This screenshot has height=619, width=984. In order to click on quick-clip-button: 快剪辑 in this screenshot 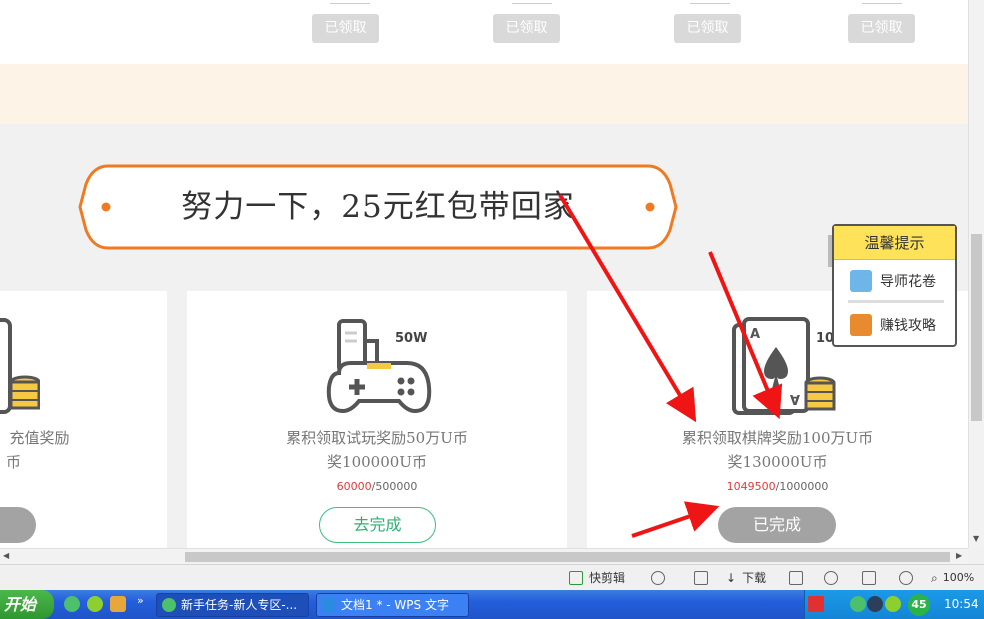, I will do `click(597, 578)`.